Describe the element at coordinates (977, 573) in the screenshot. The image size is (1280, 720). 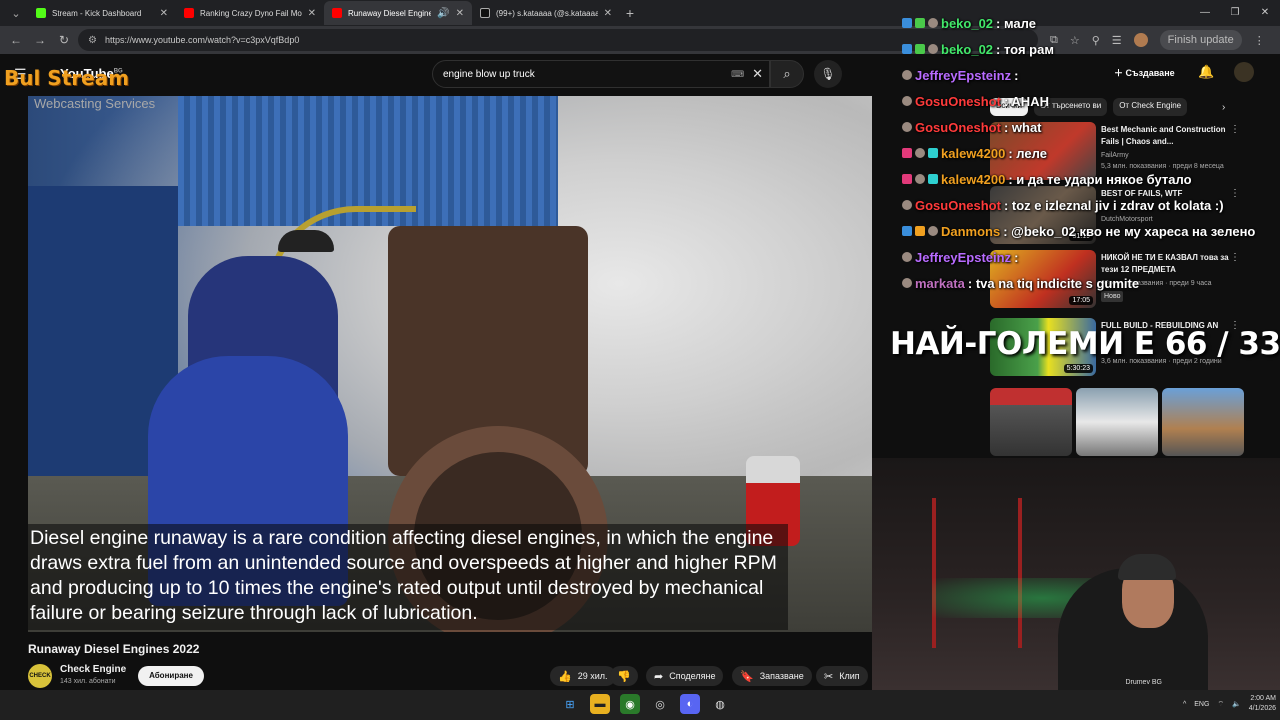
I see `webcam-scene-rack` at that location.